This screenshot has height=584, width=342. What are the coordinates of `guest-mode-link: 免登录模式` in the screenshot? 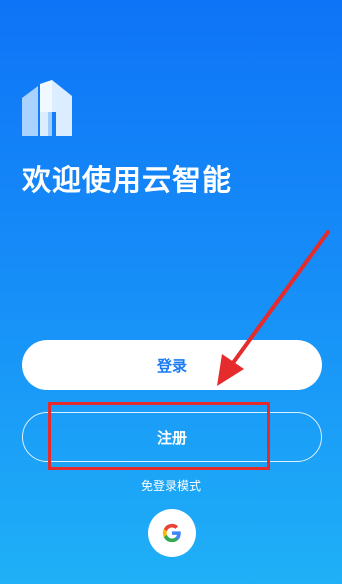 It's located at (171, 486).